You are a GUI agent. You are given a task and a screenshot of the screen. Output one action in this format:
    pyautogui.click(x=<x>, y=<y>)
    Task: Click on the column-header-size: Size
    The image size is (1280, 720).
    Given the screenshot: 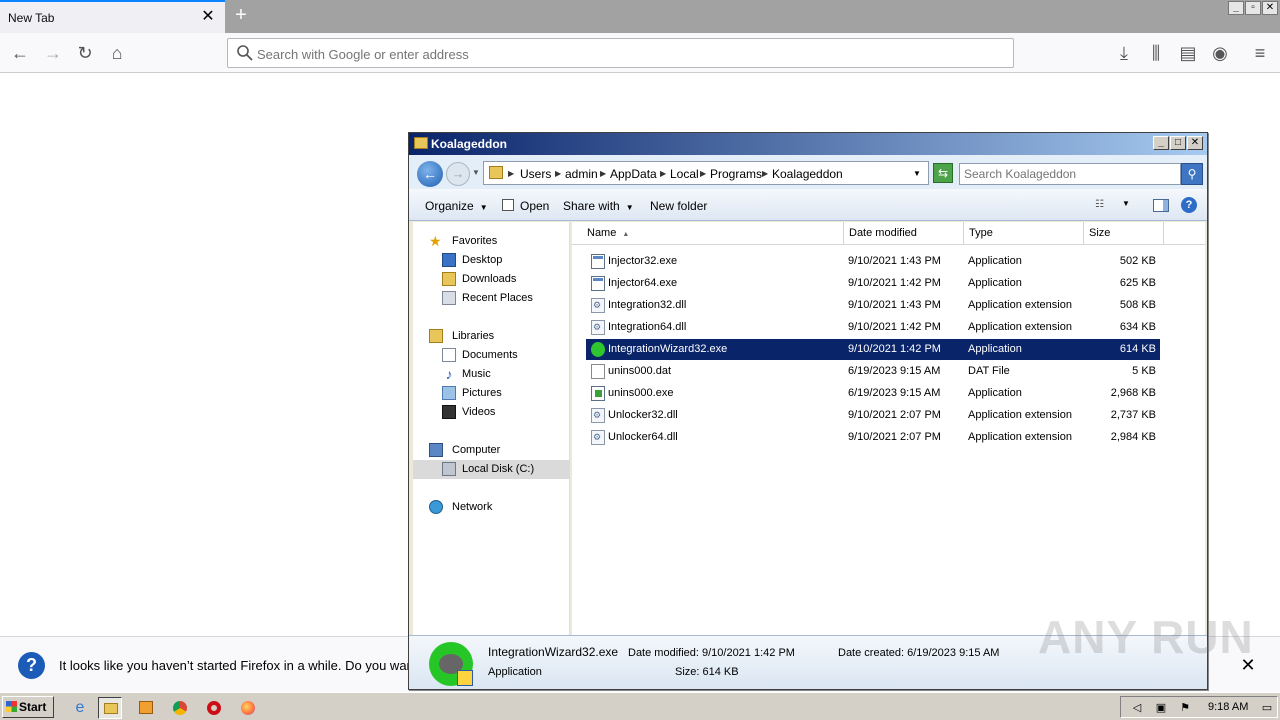 What is the action you would take?
    pyautogui.click(x=1124, y=233)
    